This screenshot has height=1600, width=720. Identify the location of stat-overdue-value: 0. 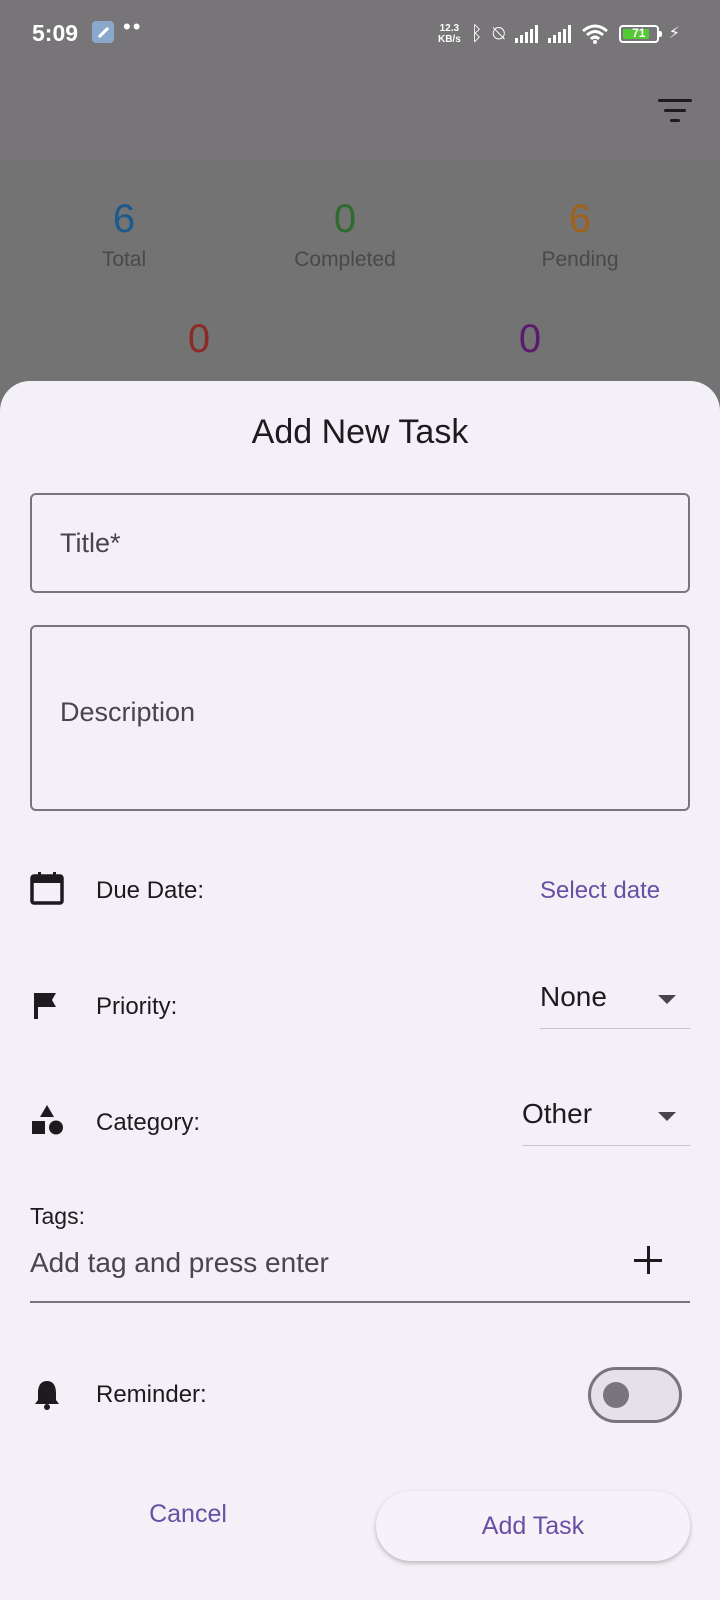
(199, 339).